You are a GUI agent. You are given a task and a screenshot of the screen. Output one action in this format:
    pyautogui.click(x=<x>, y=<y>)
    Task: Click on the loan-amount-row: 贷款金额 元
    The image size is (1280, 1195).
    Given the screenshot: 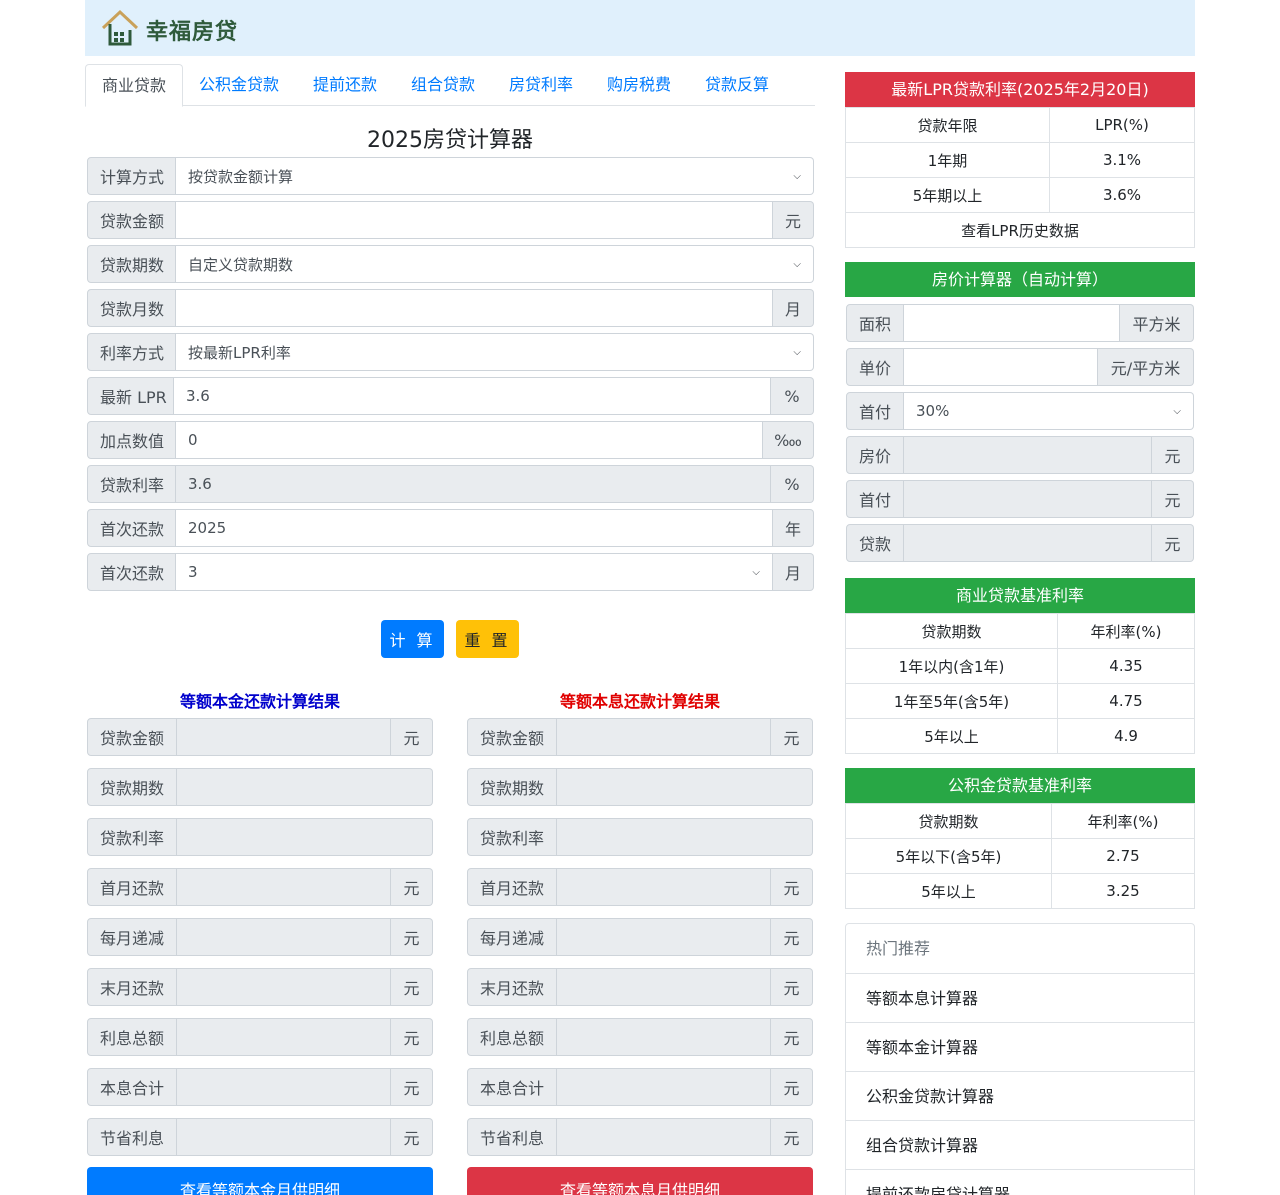 What is the action you would take?
    pyautogui.click(x=450, y=220)
    